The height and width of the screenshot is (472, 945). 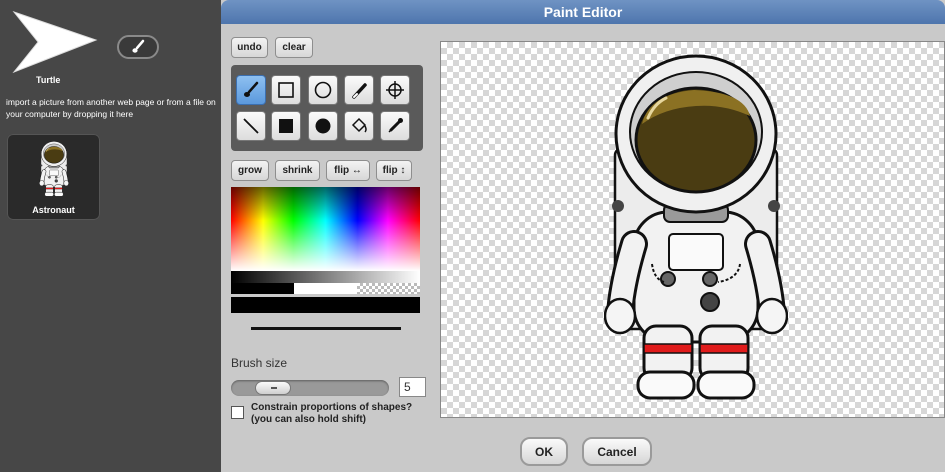 What do you see at coordinates (250, 170) in the screenshot?
I see `grow-button: grow` at bounding box center [250, 170].